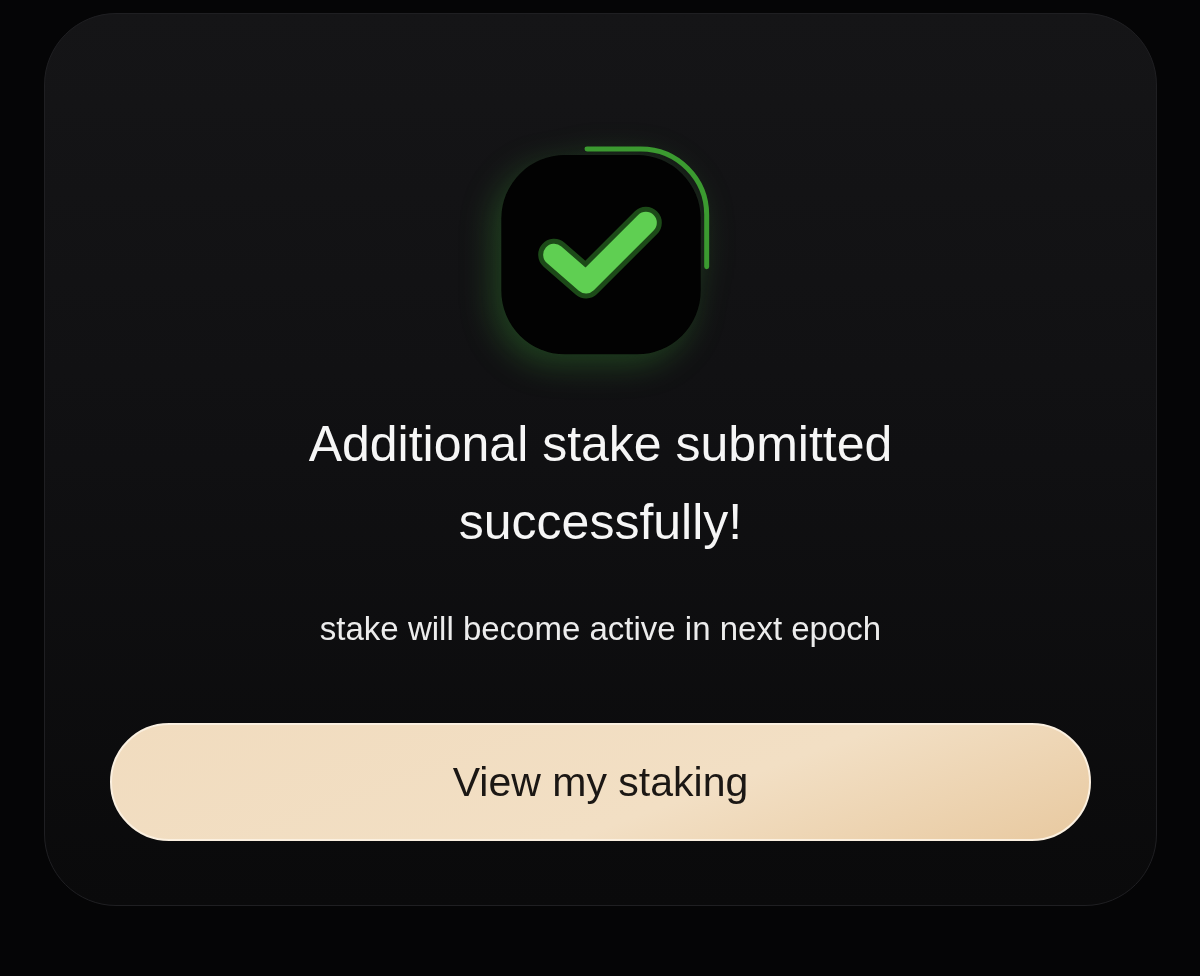 The image size is (1200, 976). I want to click on dialog-message: stake will become active in next epoch, so click(600, 629).